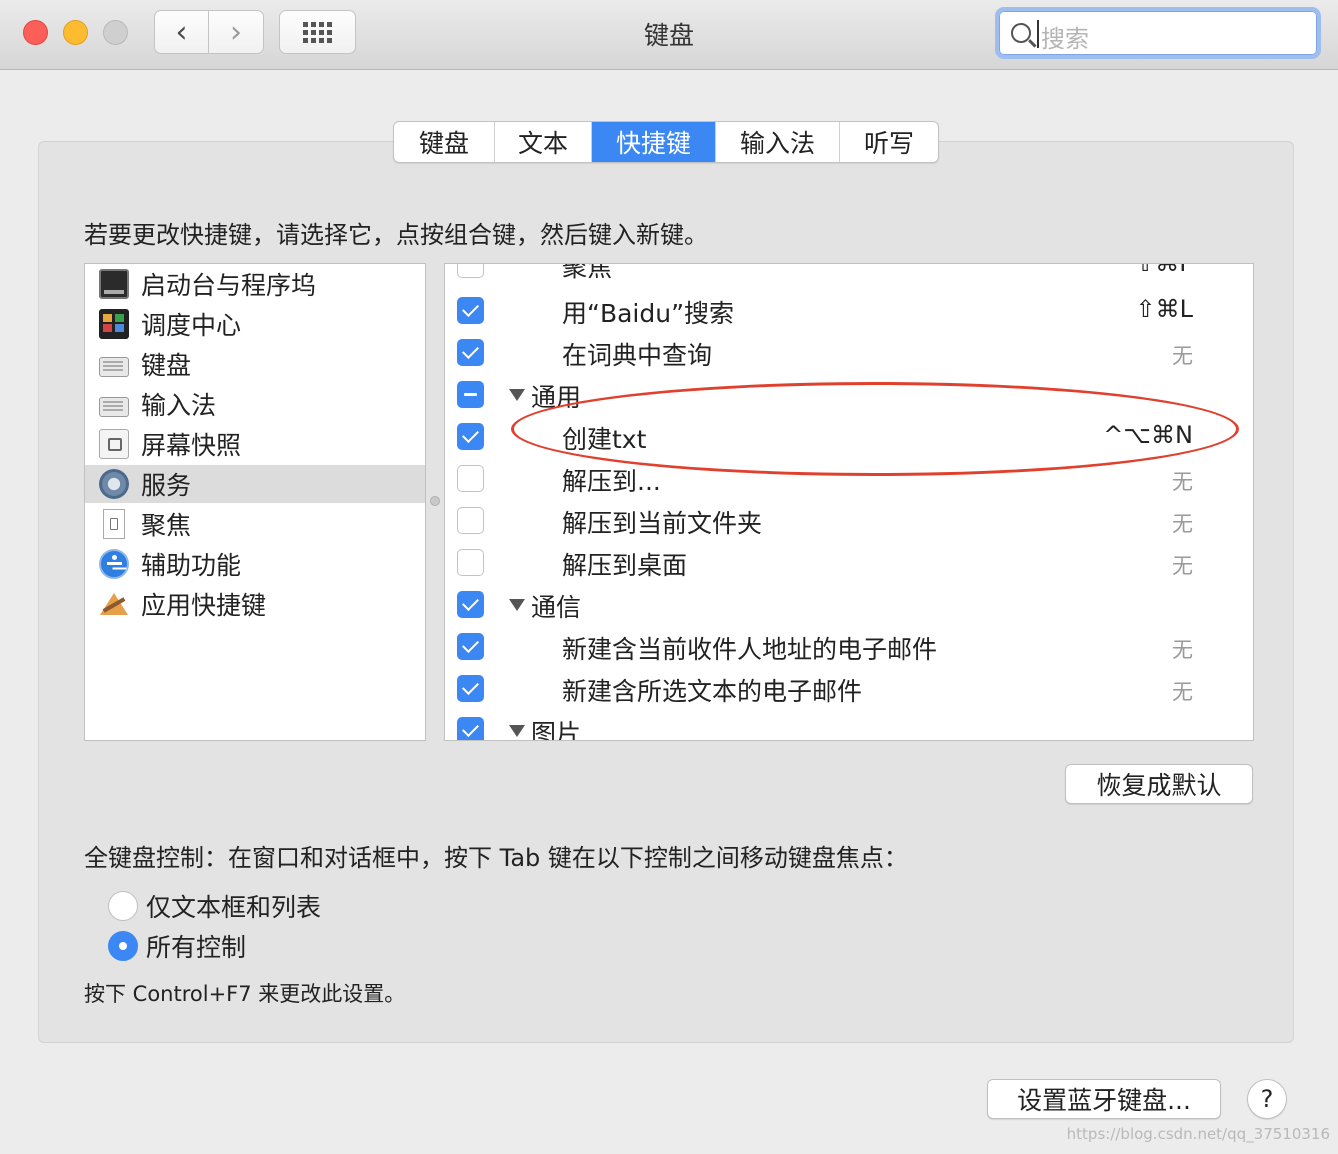  What do you see at coordinates (849, 605) in the screenshot?
I see `shortcut-group-messaging: 通信` at bounding box center [849, 605].